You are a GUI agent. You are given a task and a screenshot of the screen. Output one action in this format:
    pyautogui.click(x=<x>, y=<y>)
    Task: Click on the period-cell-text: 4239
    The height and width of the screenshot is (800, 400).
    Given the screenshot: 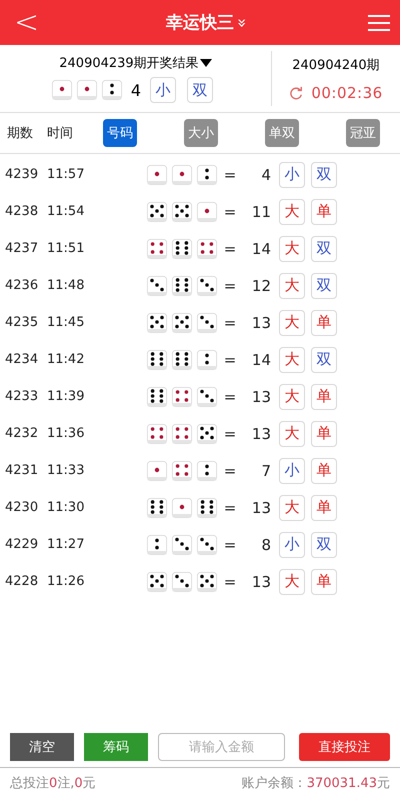 What is the action you would take?
    pyautogui.click(x=22, y=174)
    